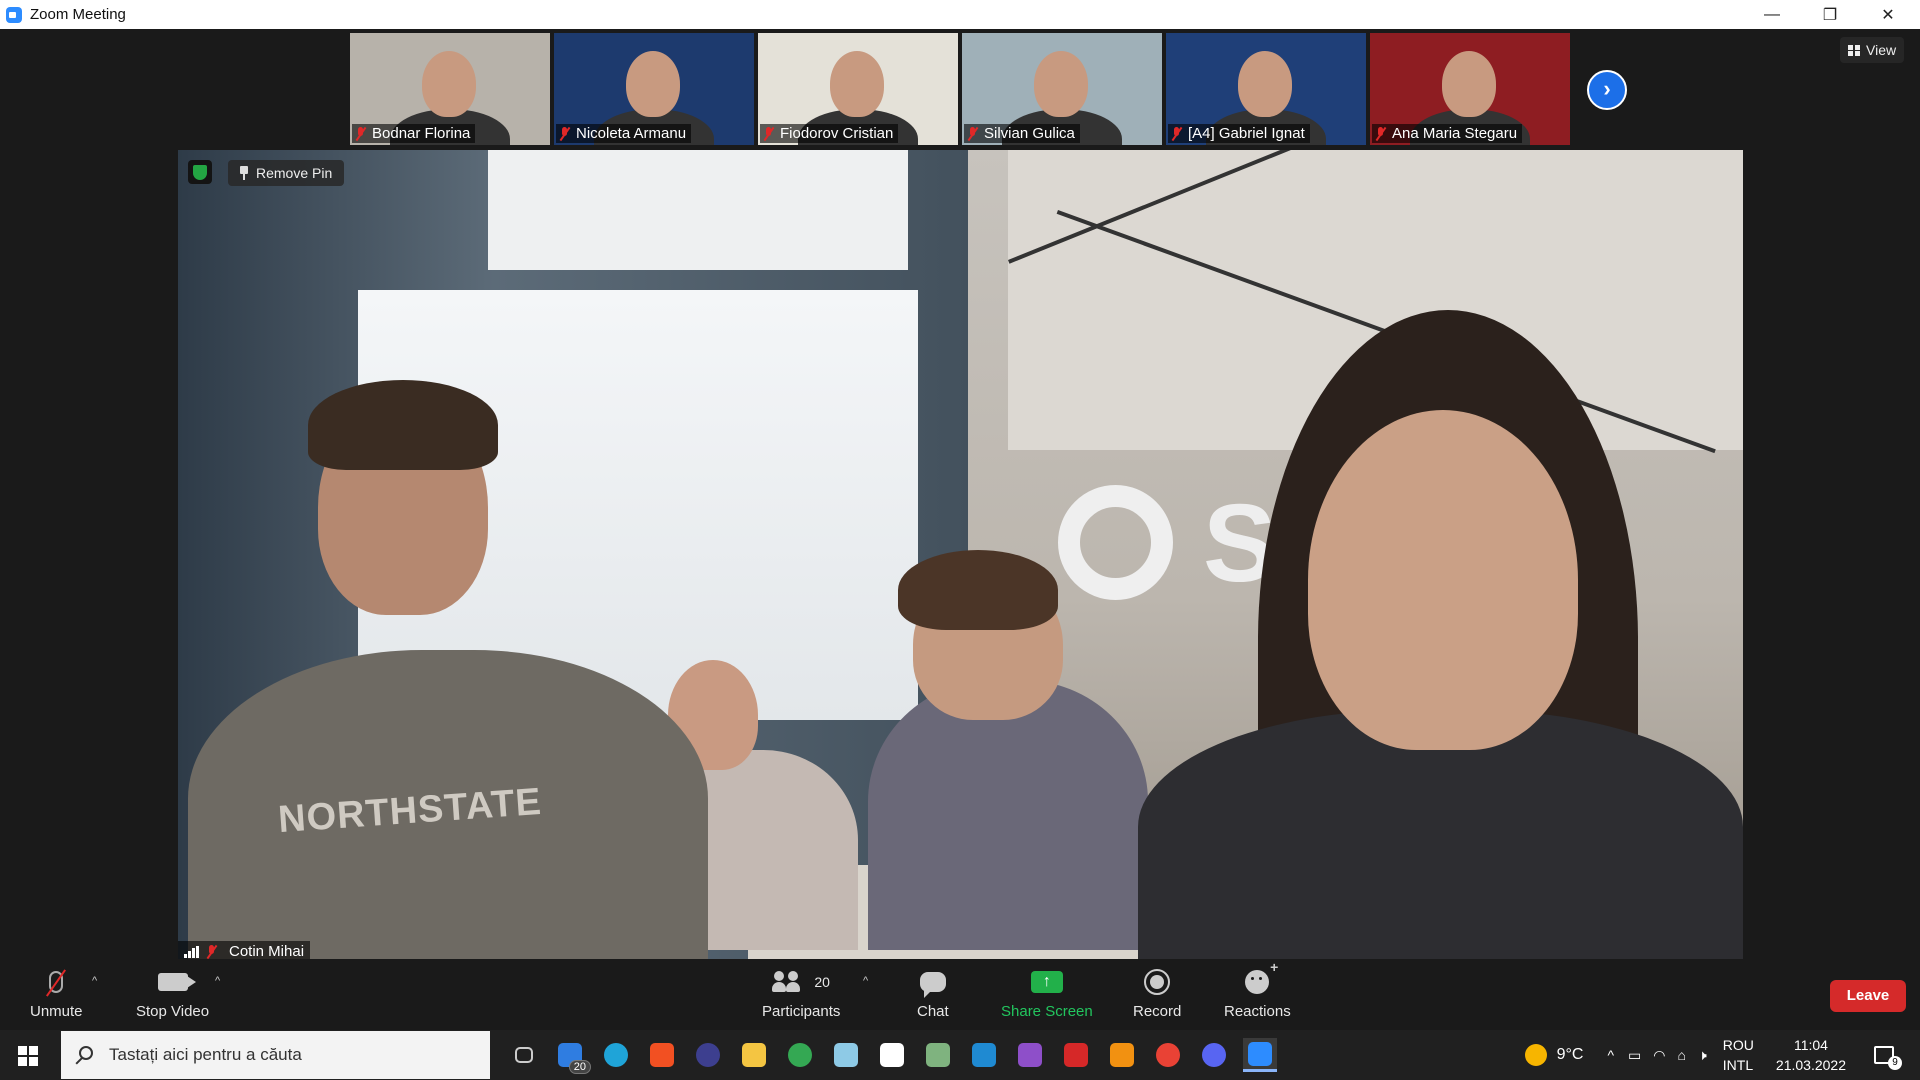 This screenshot has height=1080, width=1920. Describe the element at coordinates (1076, 1055) in the screenshot. I see `taskbar-app-security-app` at that location.